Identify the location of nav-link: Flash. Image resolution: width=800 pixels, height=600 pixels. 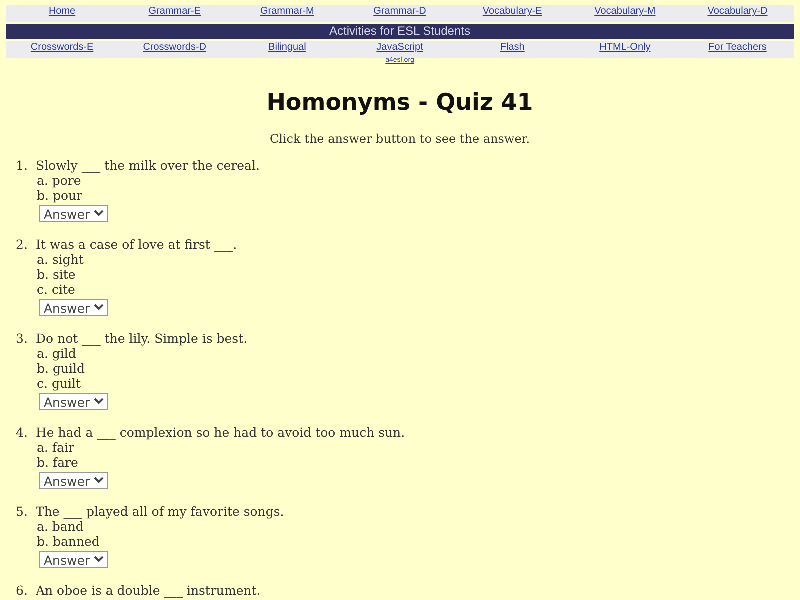
(512, 49).